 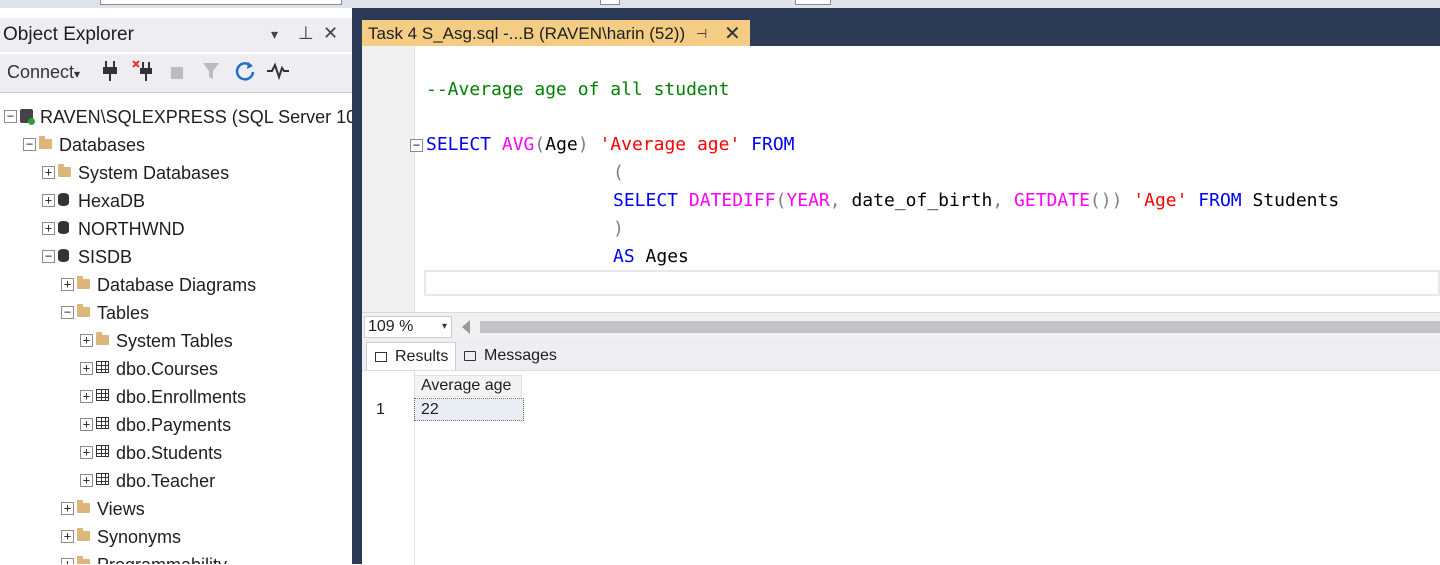 What do you see at coordinates (41, 72) in the screenshot?
I see `connect-label: Connect` at bounding box center [41, 72].